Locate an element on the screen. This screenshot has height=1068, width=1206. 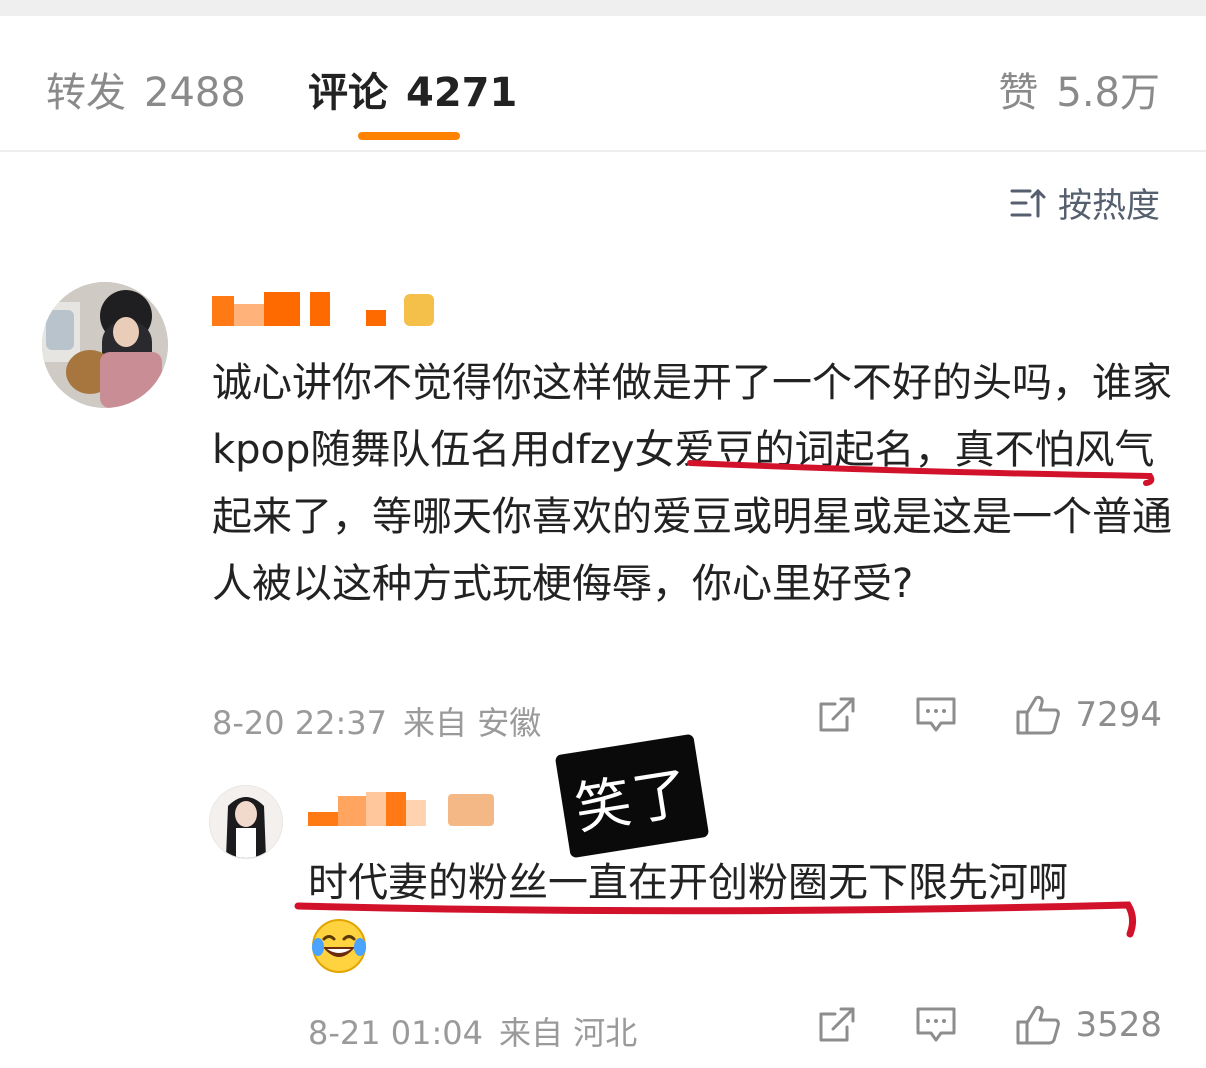
reply-avatar-photo is located at coordinates (246, 822).